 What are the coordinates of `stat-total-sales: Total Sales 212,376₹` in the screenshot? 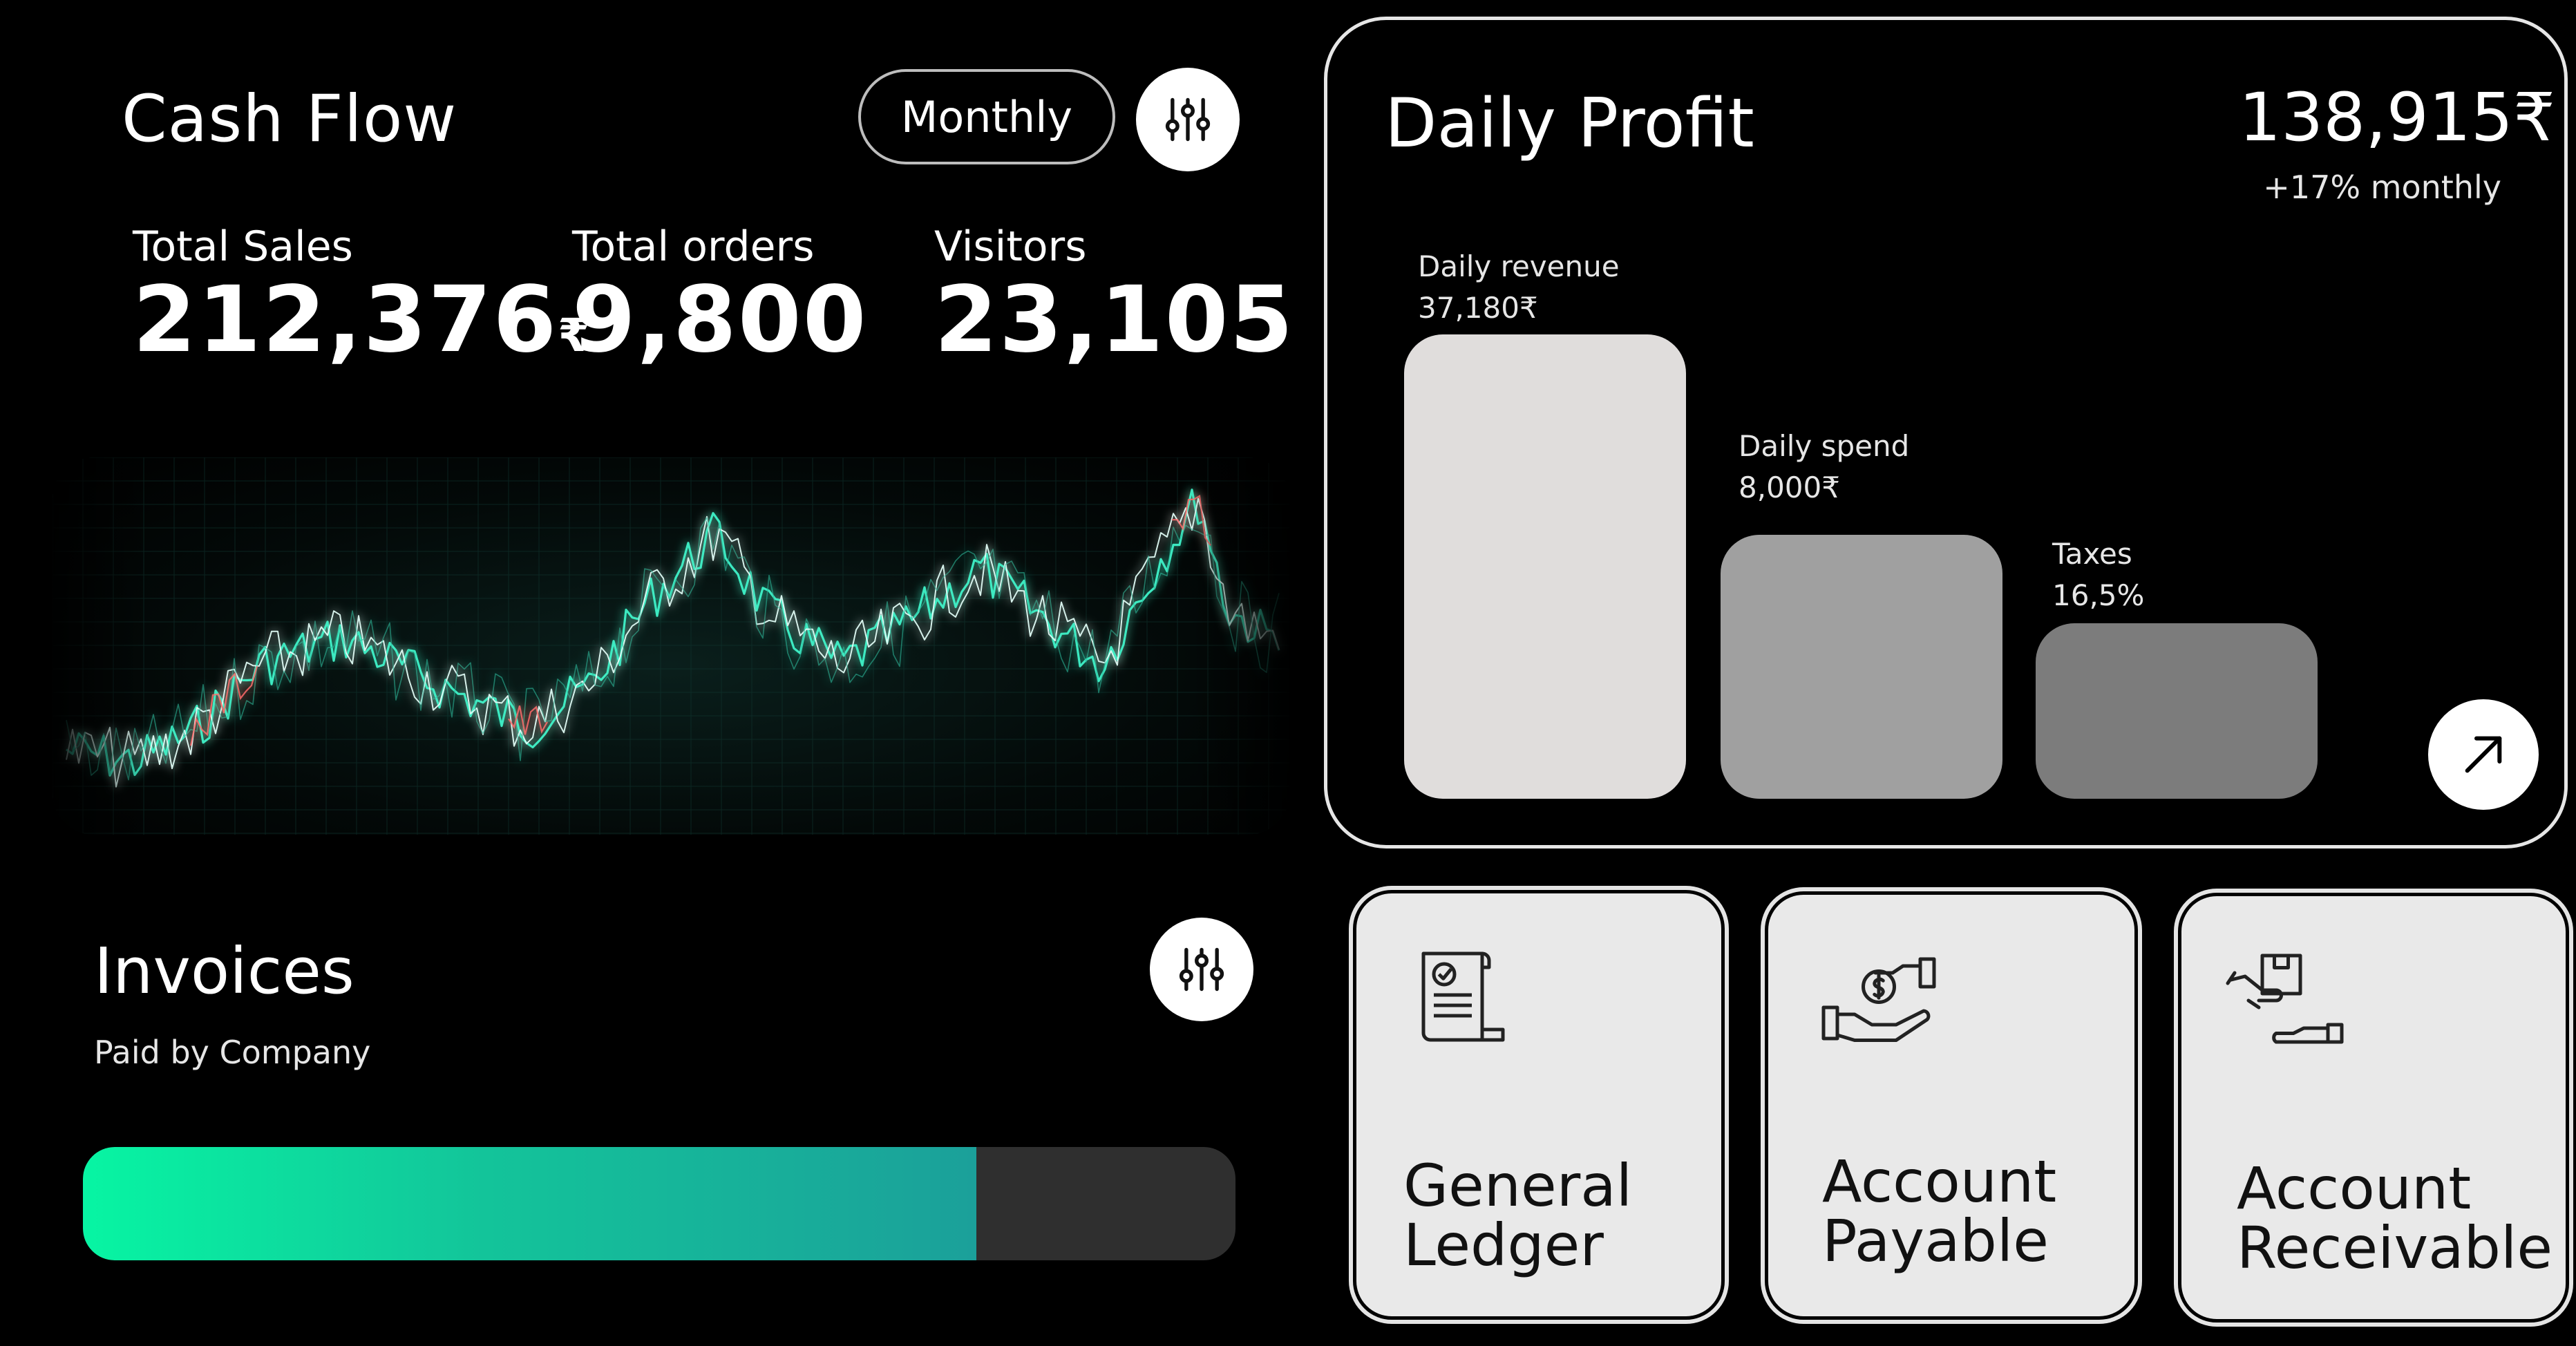 It's located at (362, 297).